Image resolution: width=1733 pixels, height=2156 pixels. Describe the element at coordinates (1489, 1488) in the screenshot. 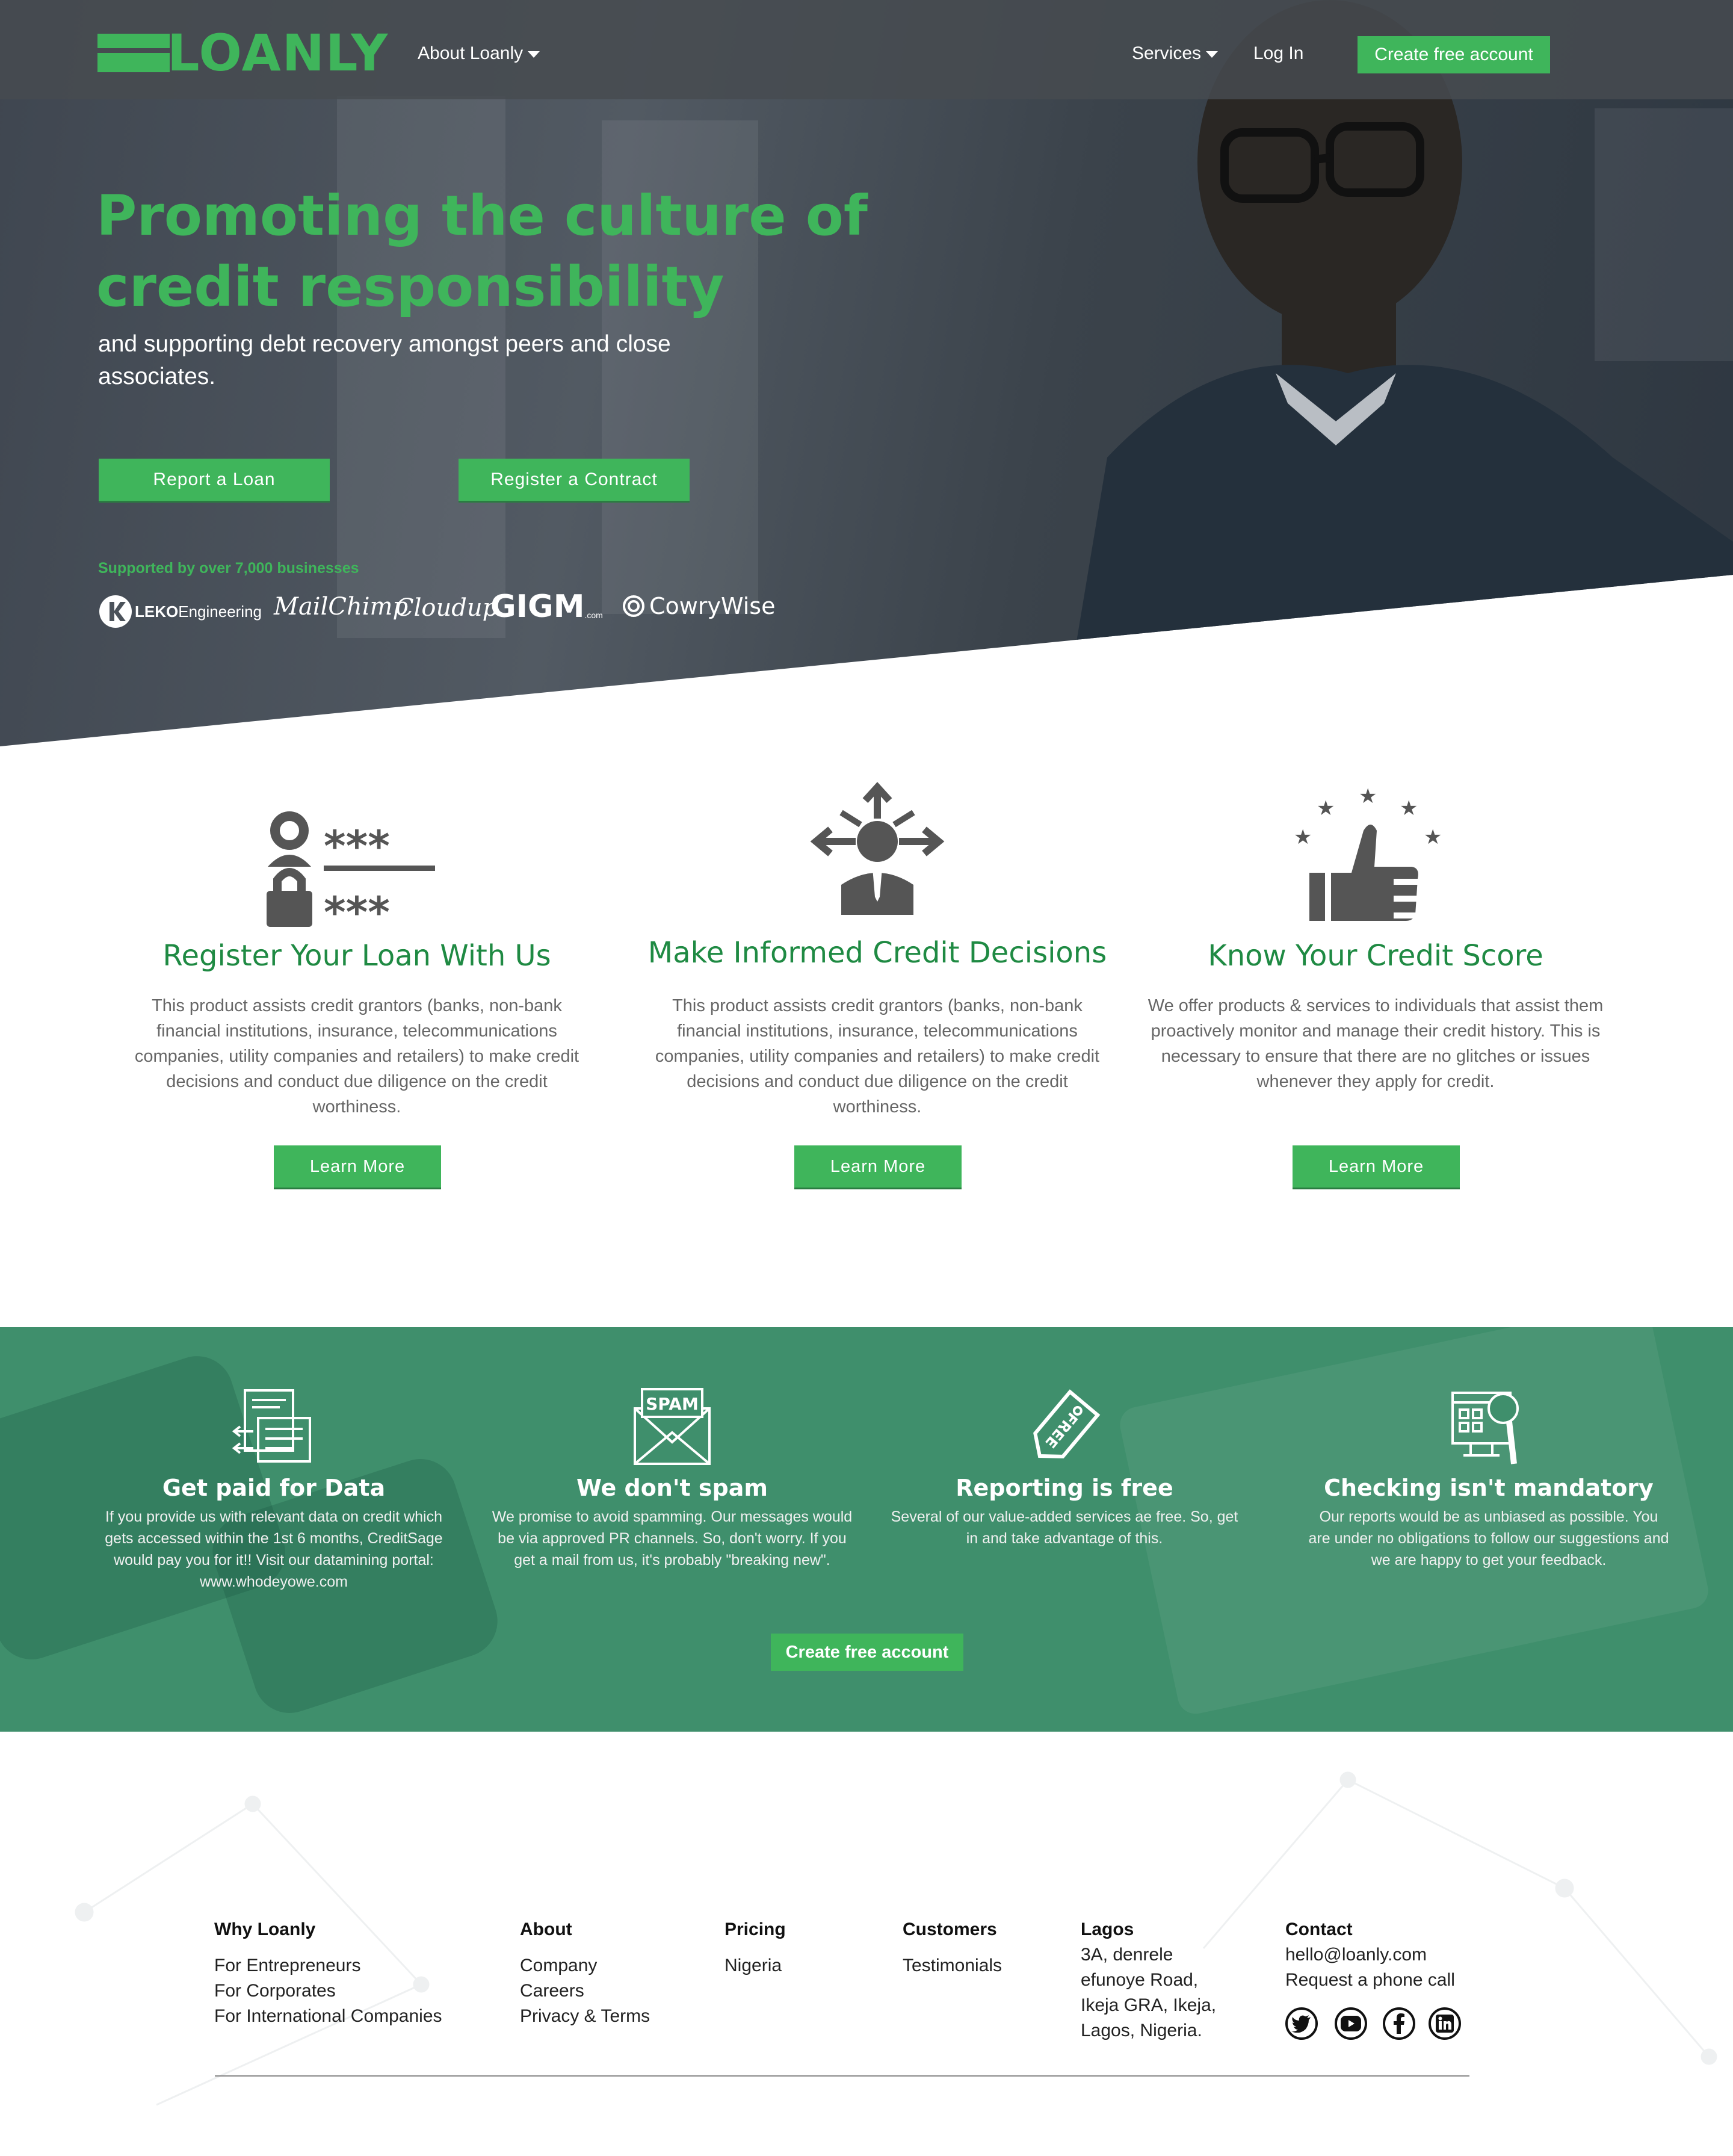

I see `benefit-title: Checking isn't mandatory` at that location.